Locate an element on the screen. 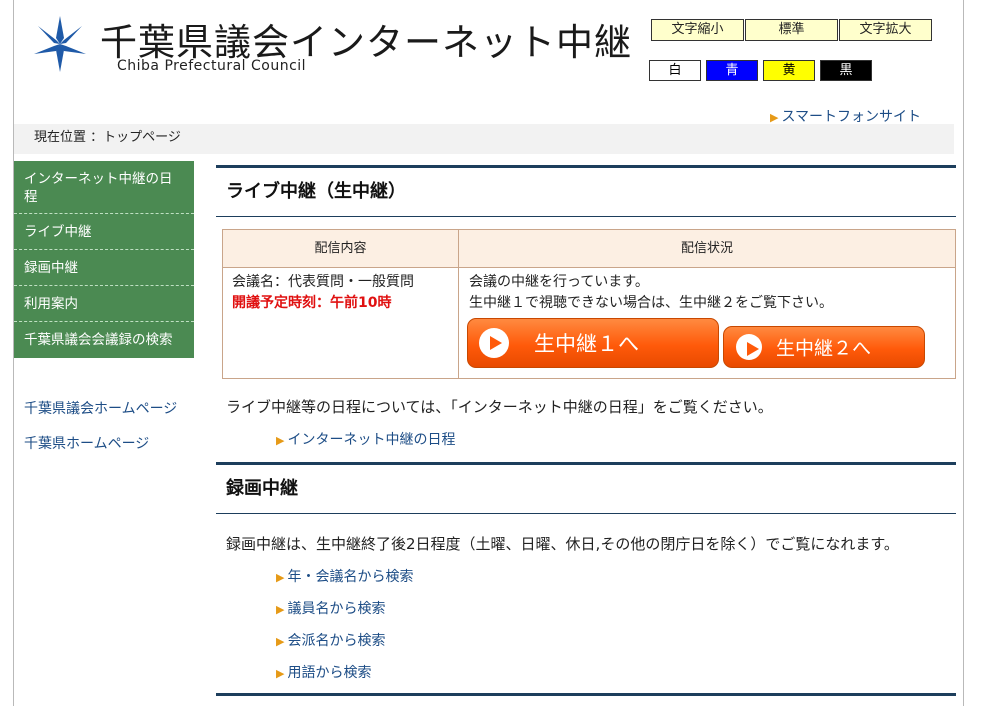 This screenshot has width=982, height=706. search-by-year-label: 年・会議名から検索 is located at coordinates (350, 577).